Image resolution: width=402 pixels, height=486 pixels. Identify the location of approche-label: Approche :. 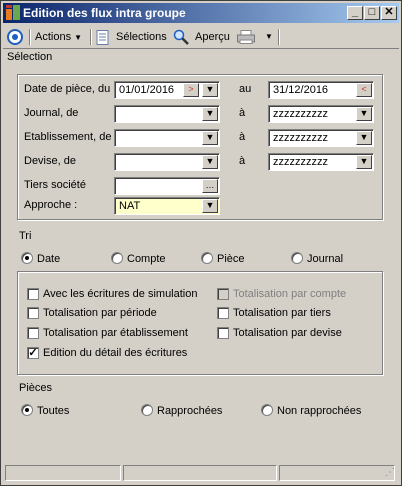
(51, 205).